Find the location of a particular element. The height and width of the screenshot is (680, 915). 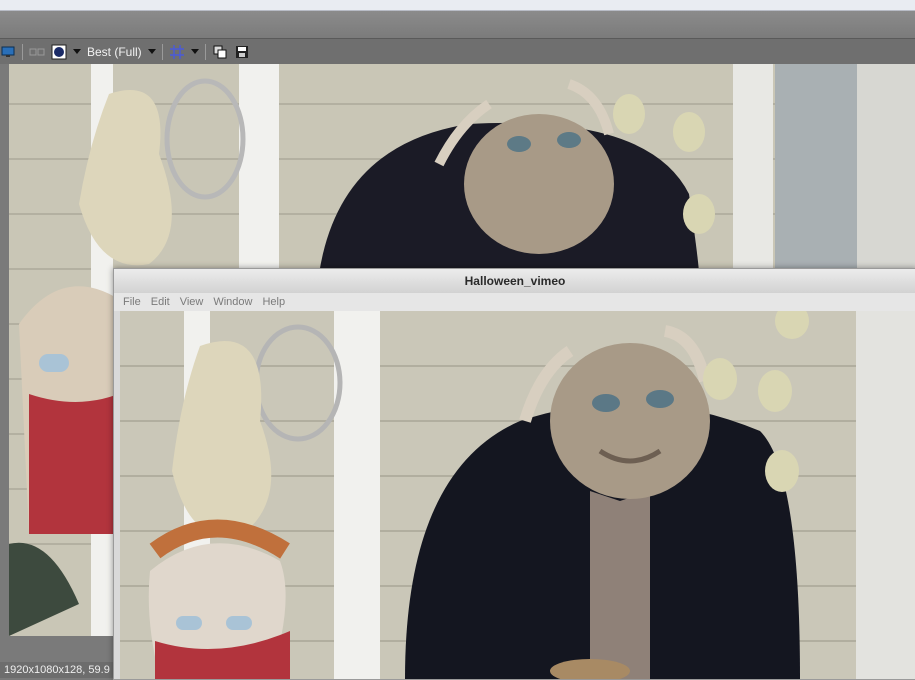

grid-icon is located at coordinates (177, 52).